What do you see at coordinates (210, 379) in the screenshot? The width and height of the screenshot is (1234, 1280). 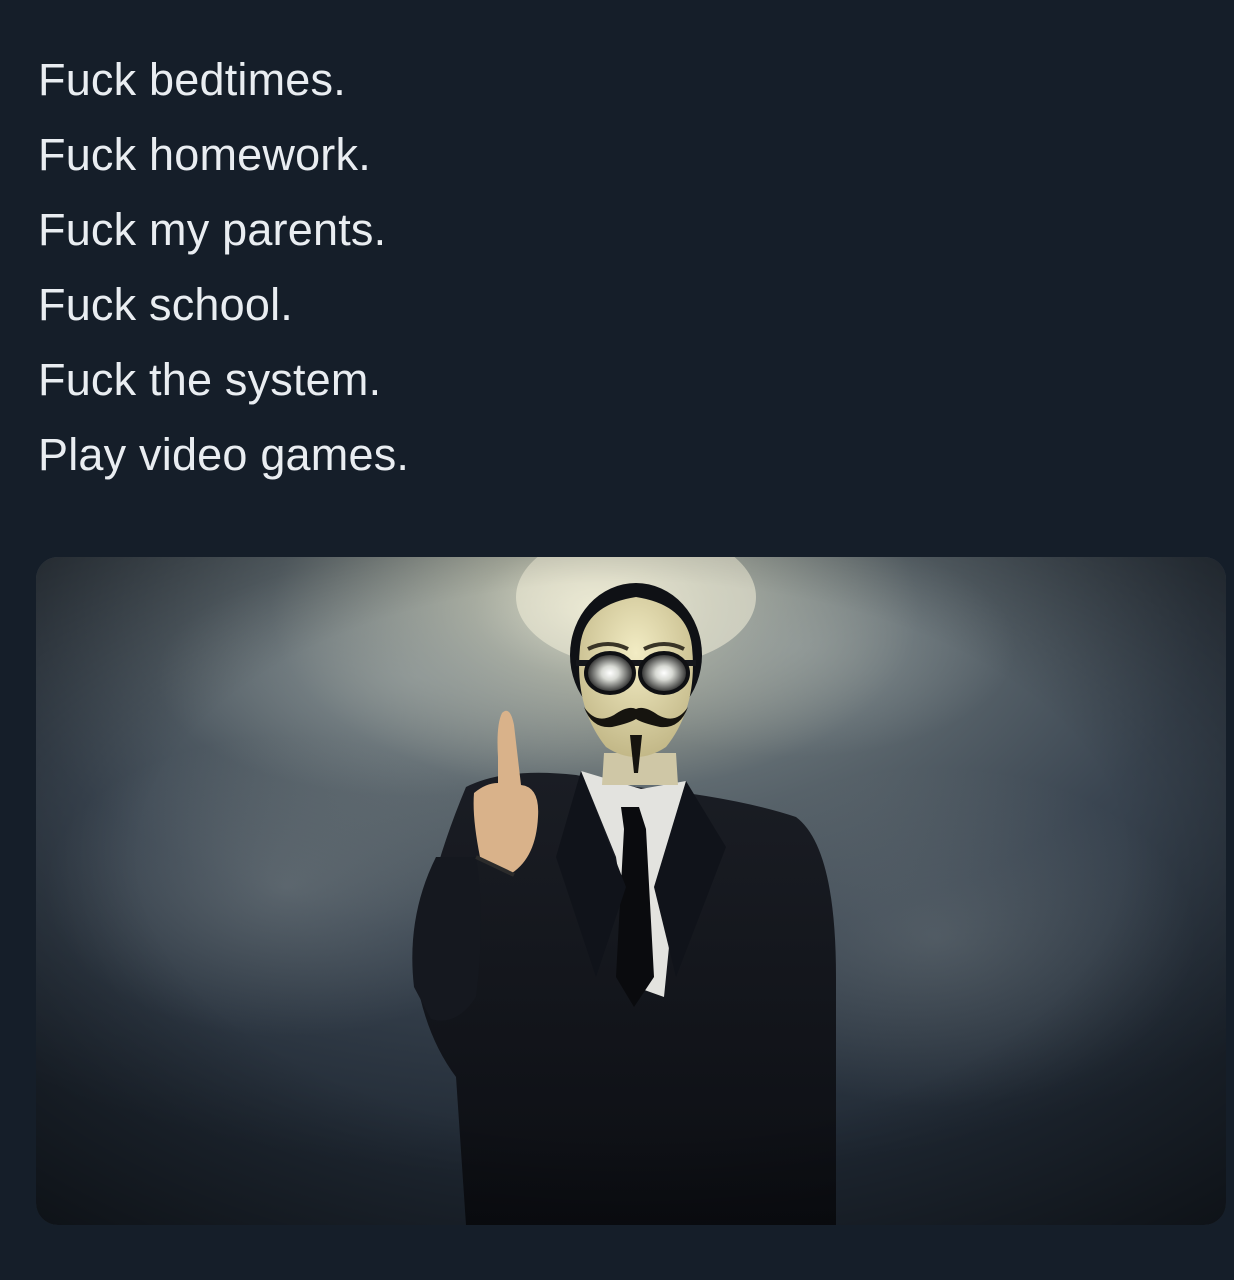 I see `post-text-line: Fuck the system.` at bounding box center [210, 379].